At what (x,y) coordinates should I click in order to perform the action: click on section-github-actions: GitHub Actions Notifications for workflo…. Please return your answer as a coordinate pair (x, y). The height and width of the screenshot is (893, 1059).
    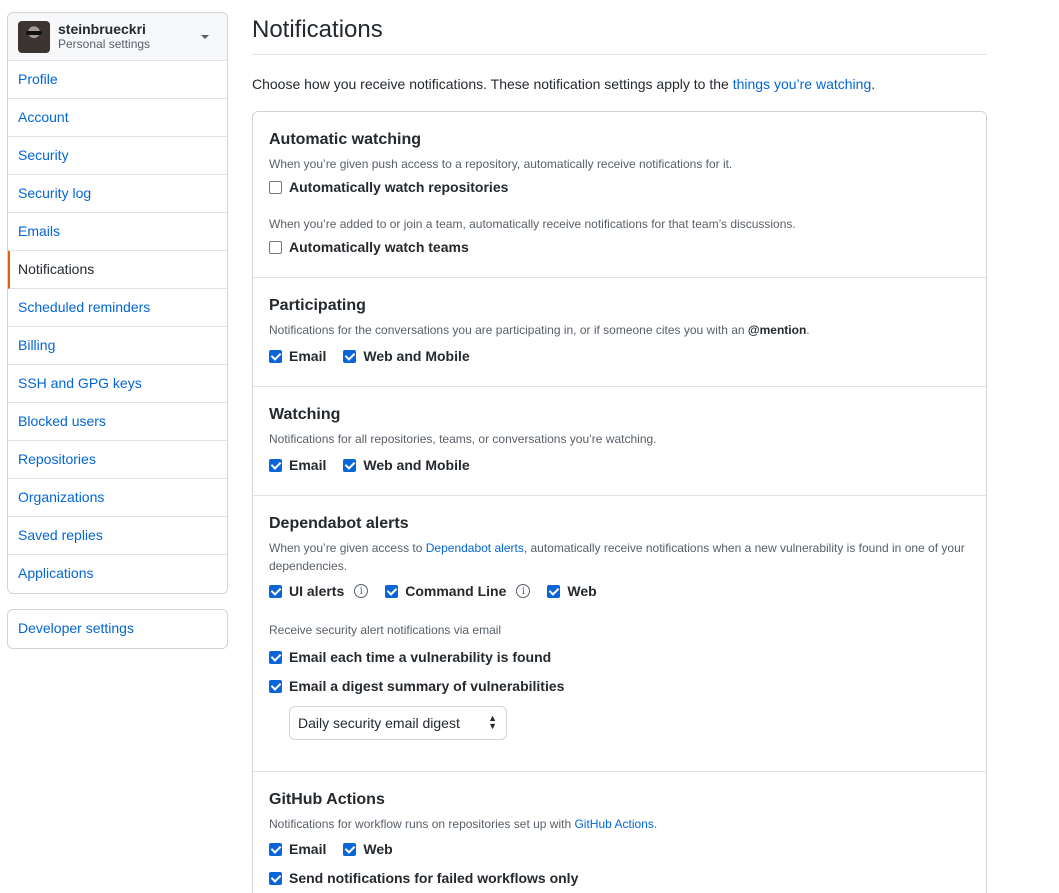
    Looking at the image, I should click on (619, 832).